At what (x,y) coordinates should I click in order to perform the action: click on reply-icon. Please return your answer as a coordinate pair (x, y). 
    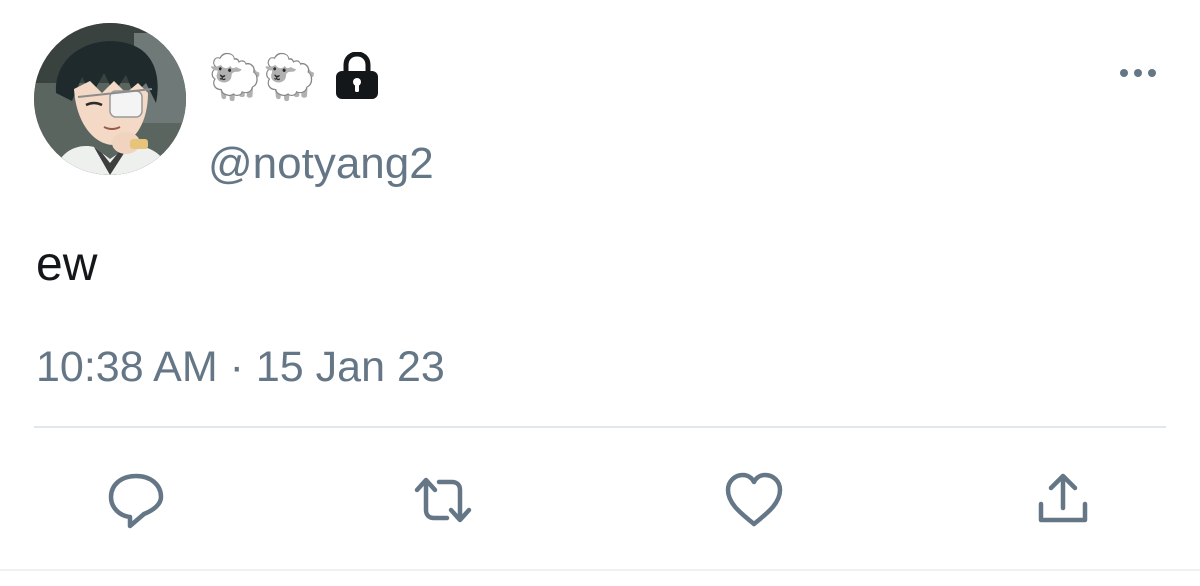
    Looking at the image, I should click on (136, 501).